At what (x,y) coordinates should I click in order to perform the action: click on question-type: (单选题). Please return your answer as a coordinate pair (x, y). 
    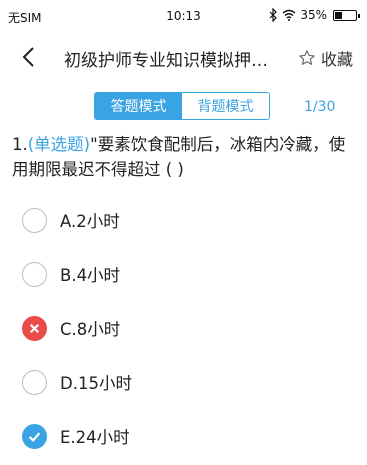
    Looking at the image, I should click on (59, 144).